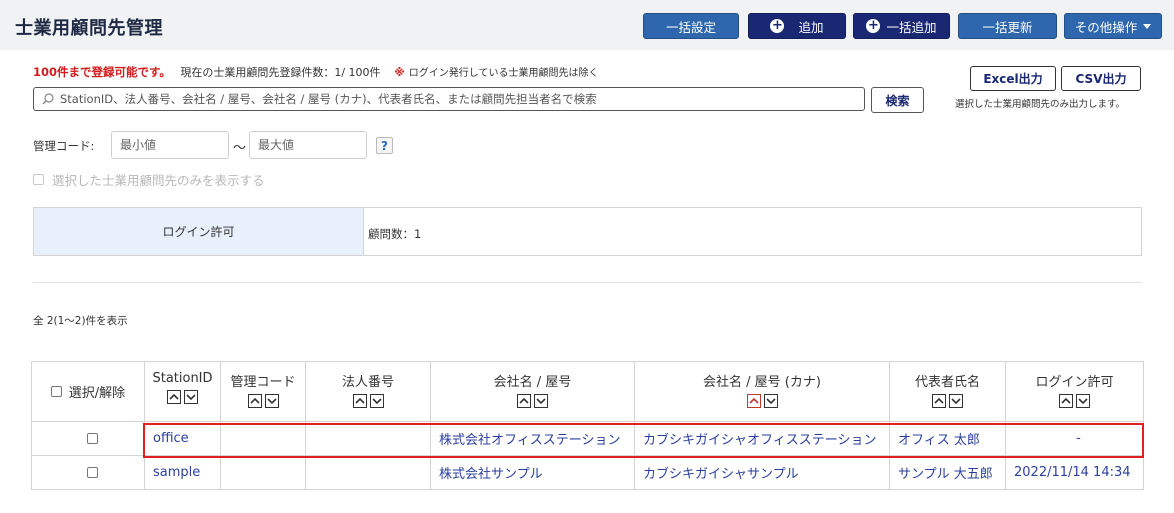 The image size is (1174, 513). I want to click on code-min-input, so click(170, 145).